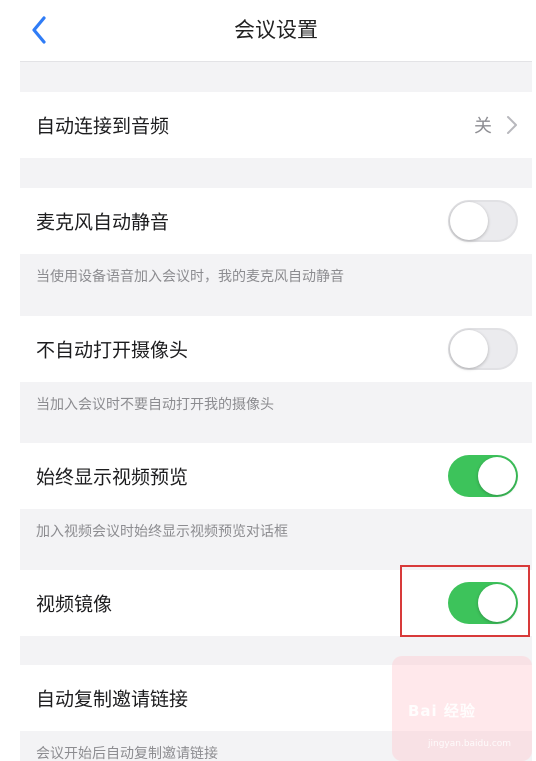  Describe the element at coordinates (155, 405) in the screenshot. I see `camera-off-description: 当加入会议时不要自动打开我的摄像头` at that location.